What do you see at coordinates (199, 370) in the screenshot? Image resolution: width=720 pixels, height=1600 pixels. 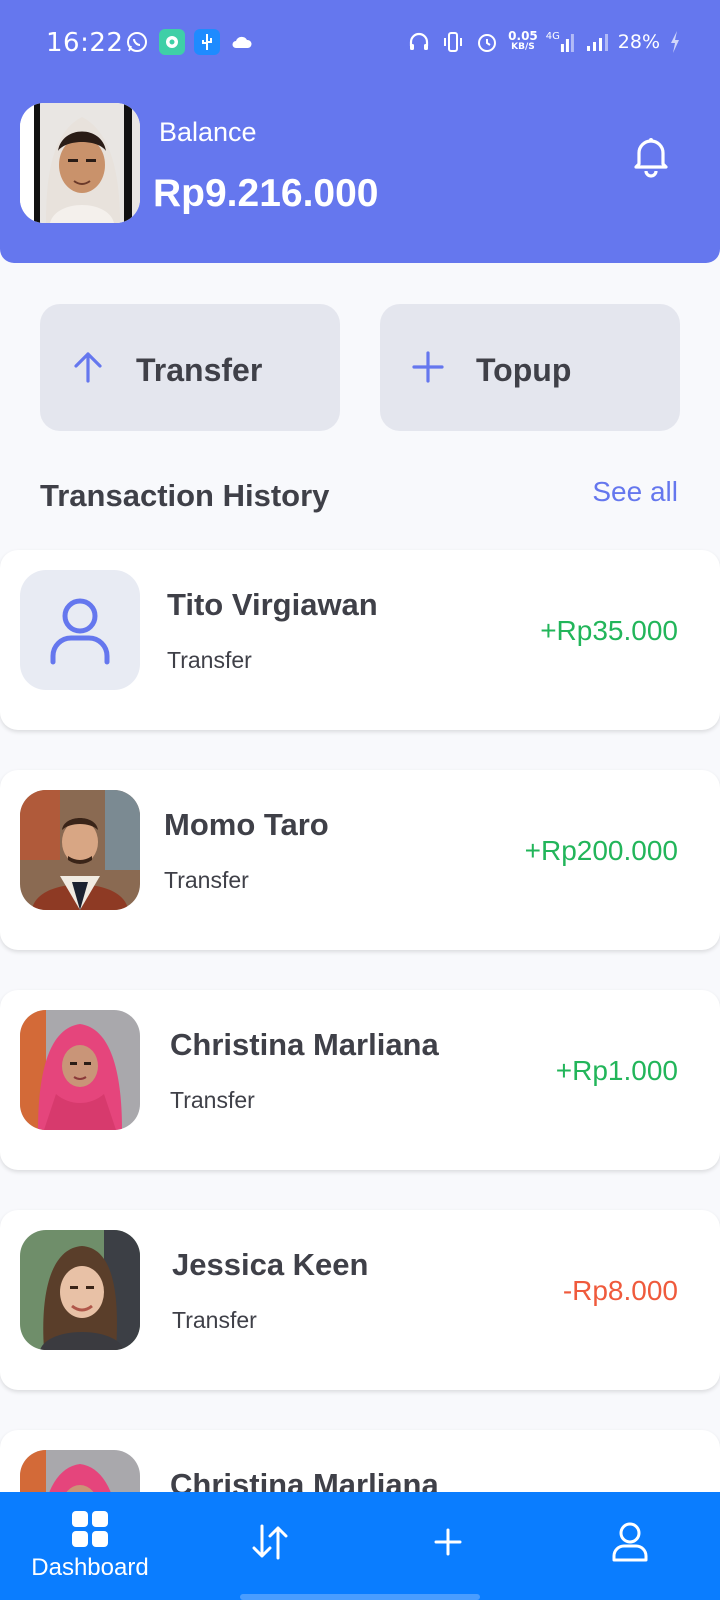 I see `transfer-label: Transfer` at bounding box center [199, 370].